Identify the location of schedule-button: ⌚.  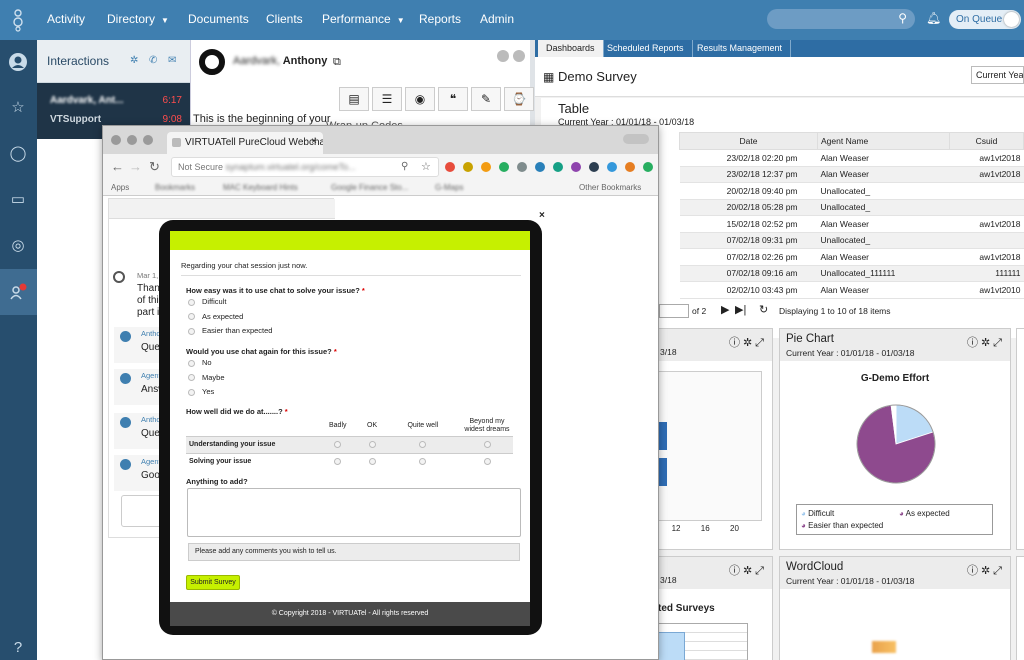
(519, 99).